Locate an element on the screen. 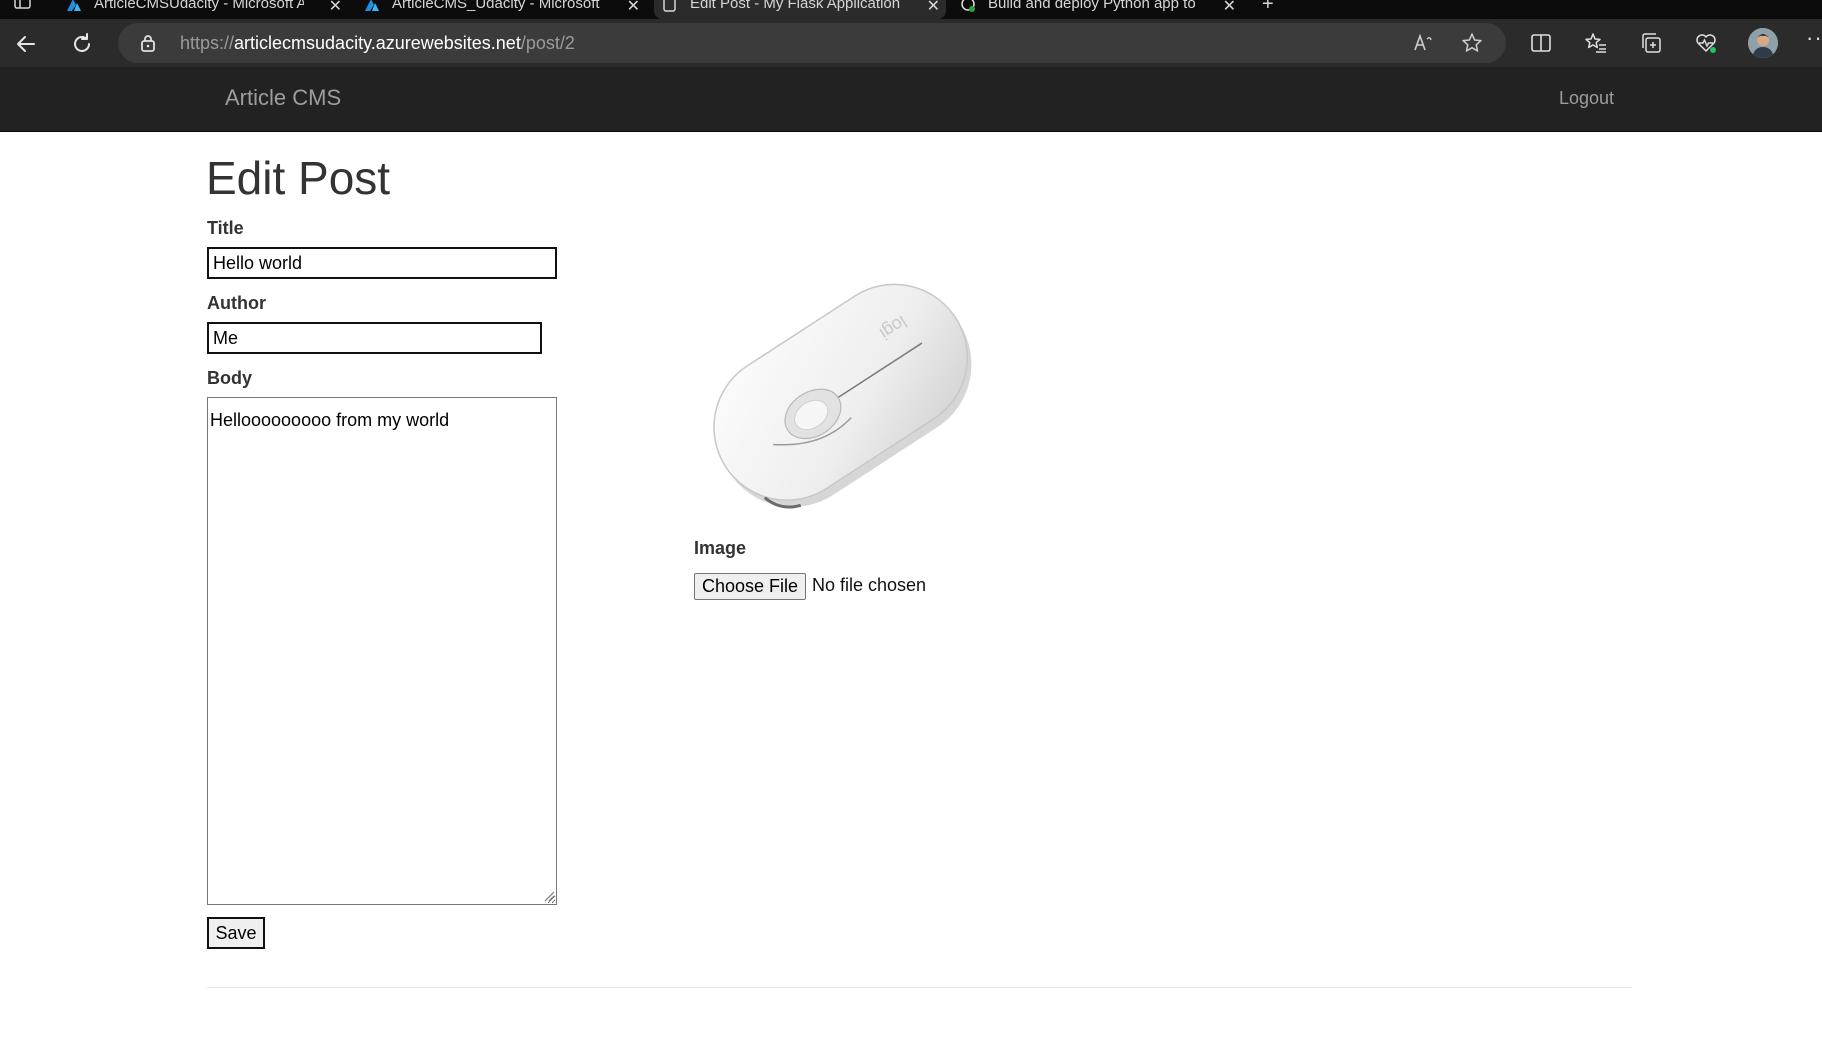 The image size is (1822, 1045). no-file-text: No file chosen is located at coordinates (869, 585).